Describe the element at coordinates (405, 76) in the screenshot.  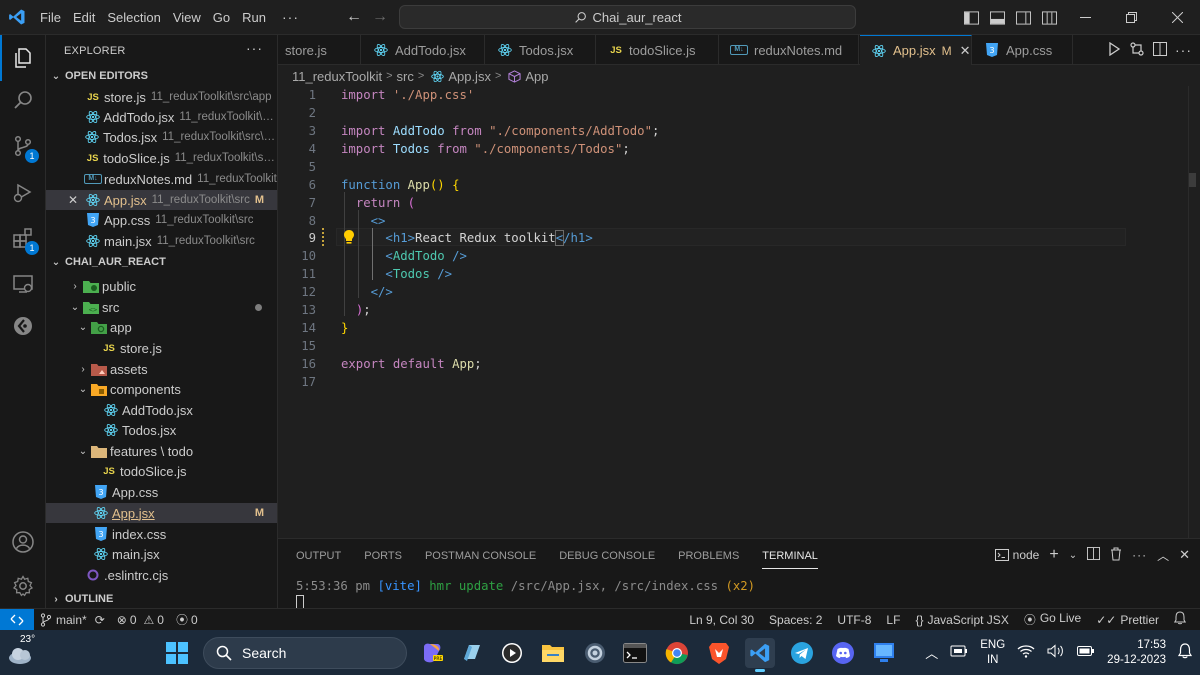
I see `breadcrumb-folder: src` at that location.